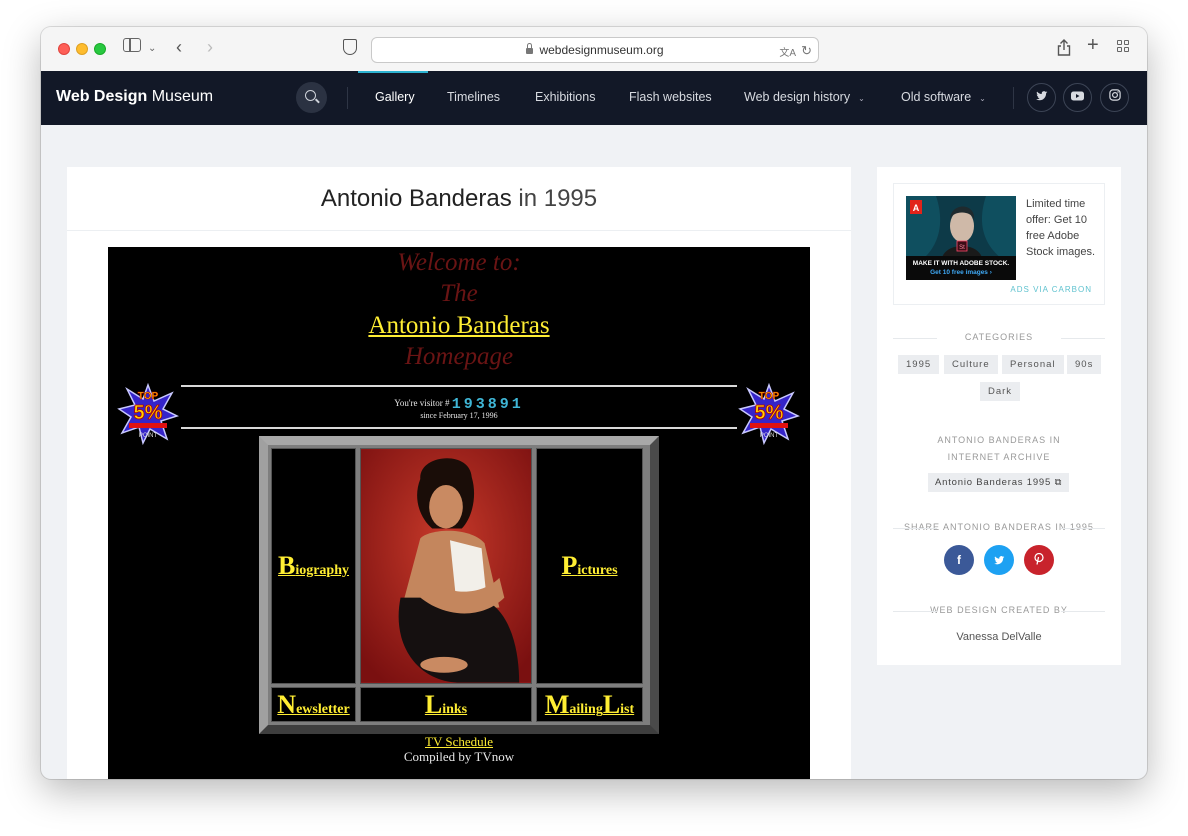 The height and width of the screenshot is (836, 1188). Describe the element at coordinates (999, 448) in the screenshot. I see `archive-heading: ANTONIO BANDERAS IN INTERNET ARCHIVE` at that location.